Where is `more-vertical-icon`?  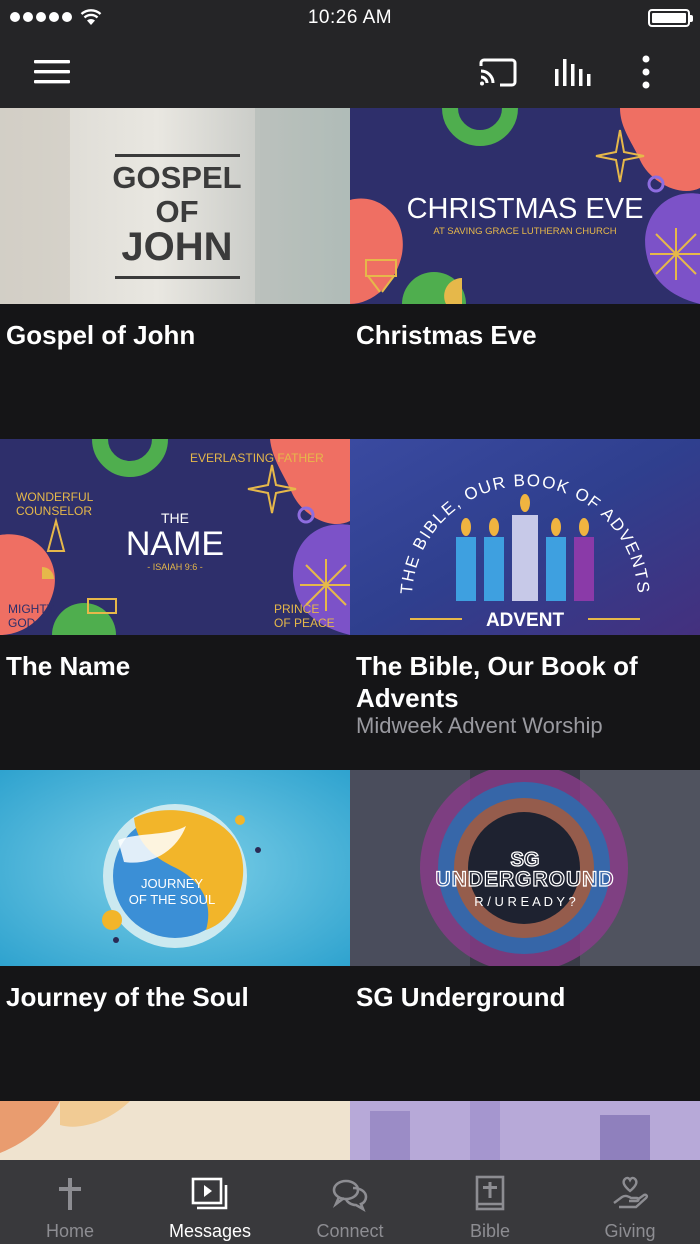 more-vertical-icon is located at coordinates (646, 72).